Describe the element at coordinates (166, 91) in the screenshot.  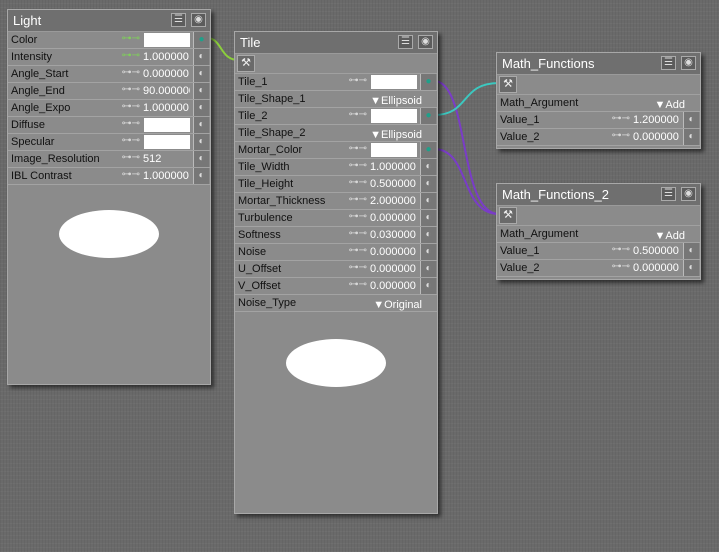
I see `param-value: 90.000000` at that location.